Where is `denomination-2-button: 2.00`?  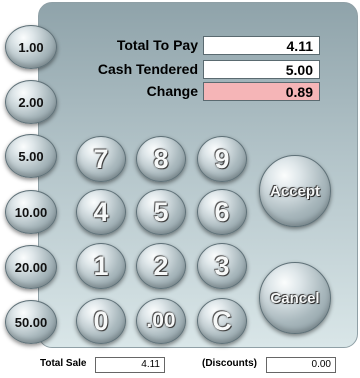
denomination-2-button: 2.00 is located at coordinates (31, 102).